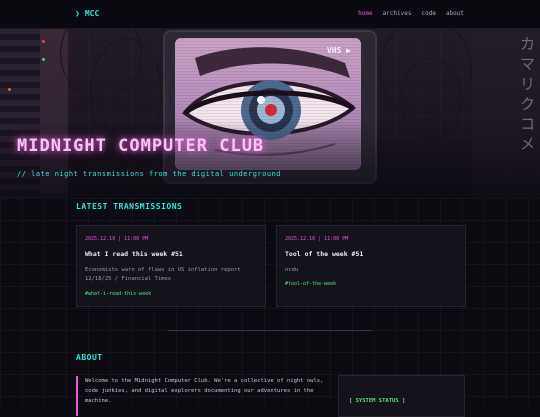 This screenshot has width=540, height=417. Describe the element at coordinates (92, 13) in the screenshot. I see `brand-name: MCC` at that location.